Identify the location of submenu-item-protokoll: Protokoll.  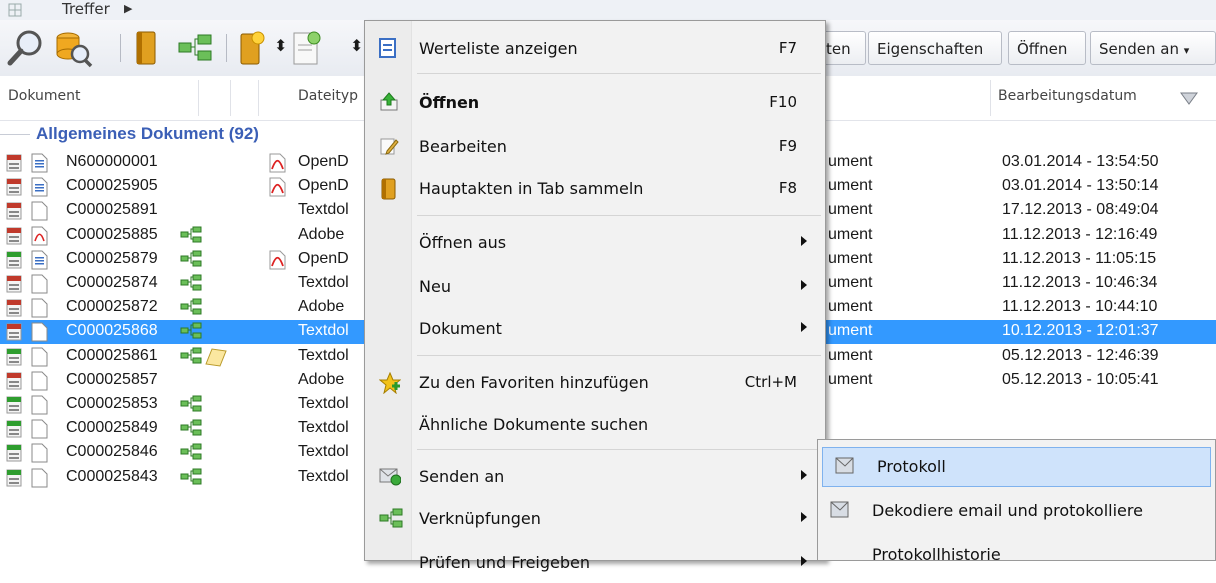
(1016, 467).